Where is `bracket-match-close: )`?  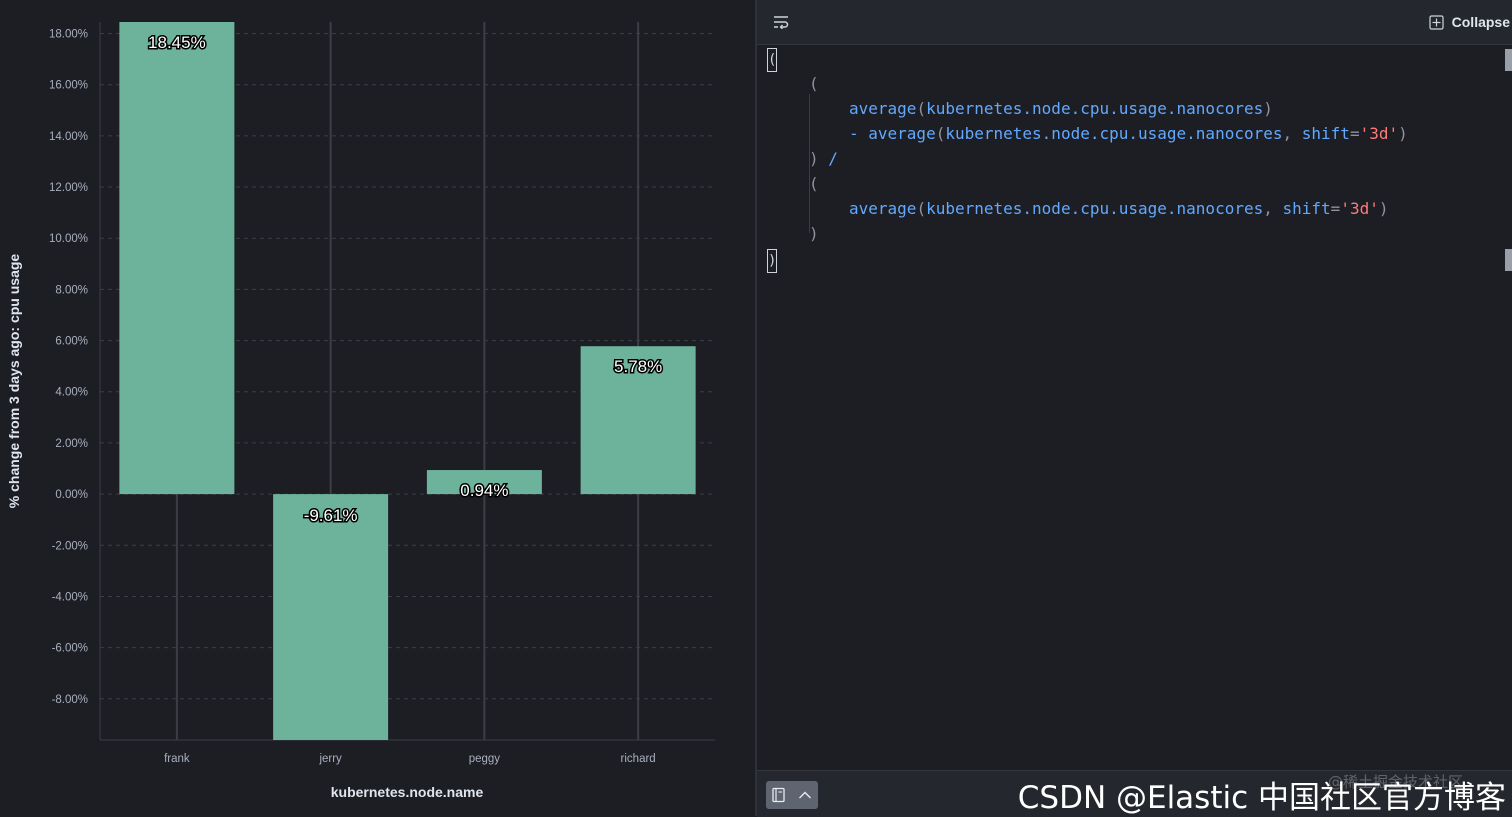 bracket-match-close: ) is located at coordinates (772, 261).